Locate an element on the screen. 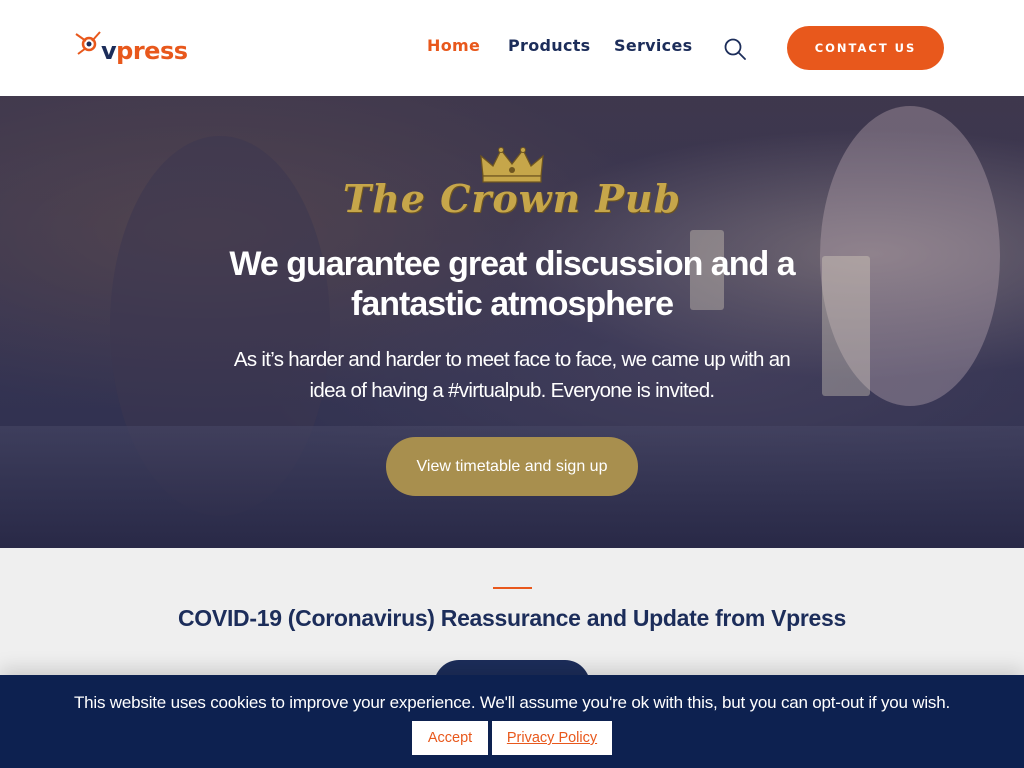  pub-name: The Crown Pub is located at coordinates (512, 198).